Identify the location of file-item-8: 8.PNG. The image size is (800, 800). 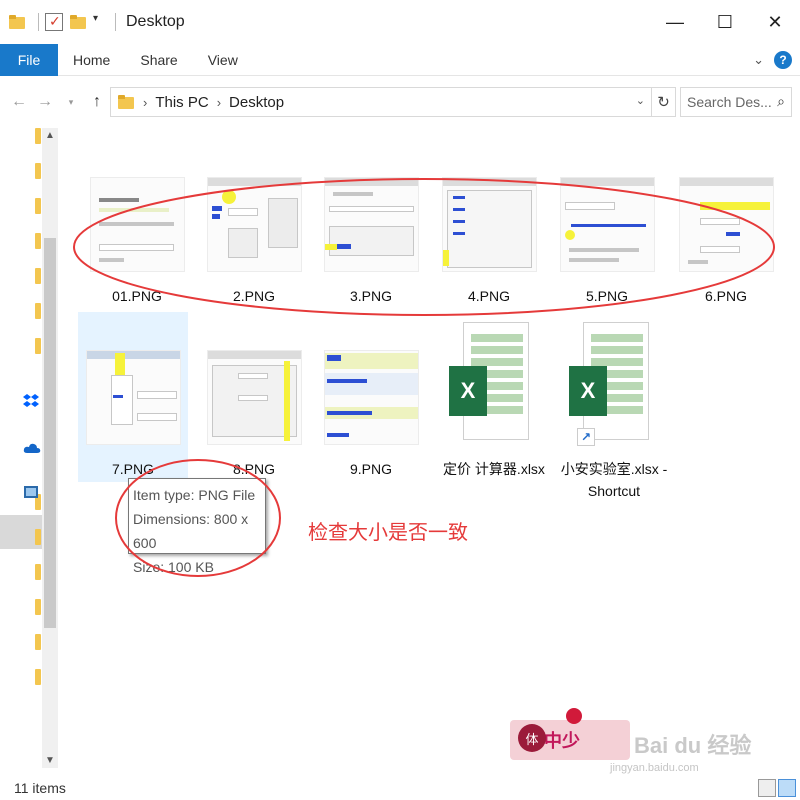
(254, 397).